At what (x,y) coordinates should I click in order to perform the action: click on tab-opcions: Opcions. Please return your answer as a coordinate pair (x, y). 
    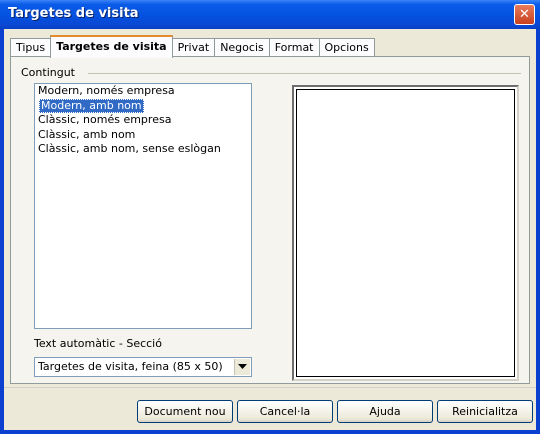
    Looking at the image, I should click on (346, 47).